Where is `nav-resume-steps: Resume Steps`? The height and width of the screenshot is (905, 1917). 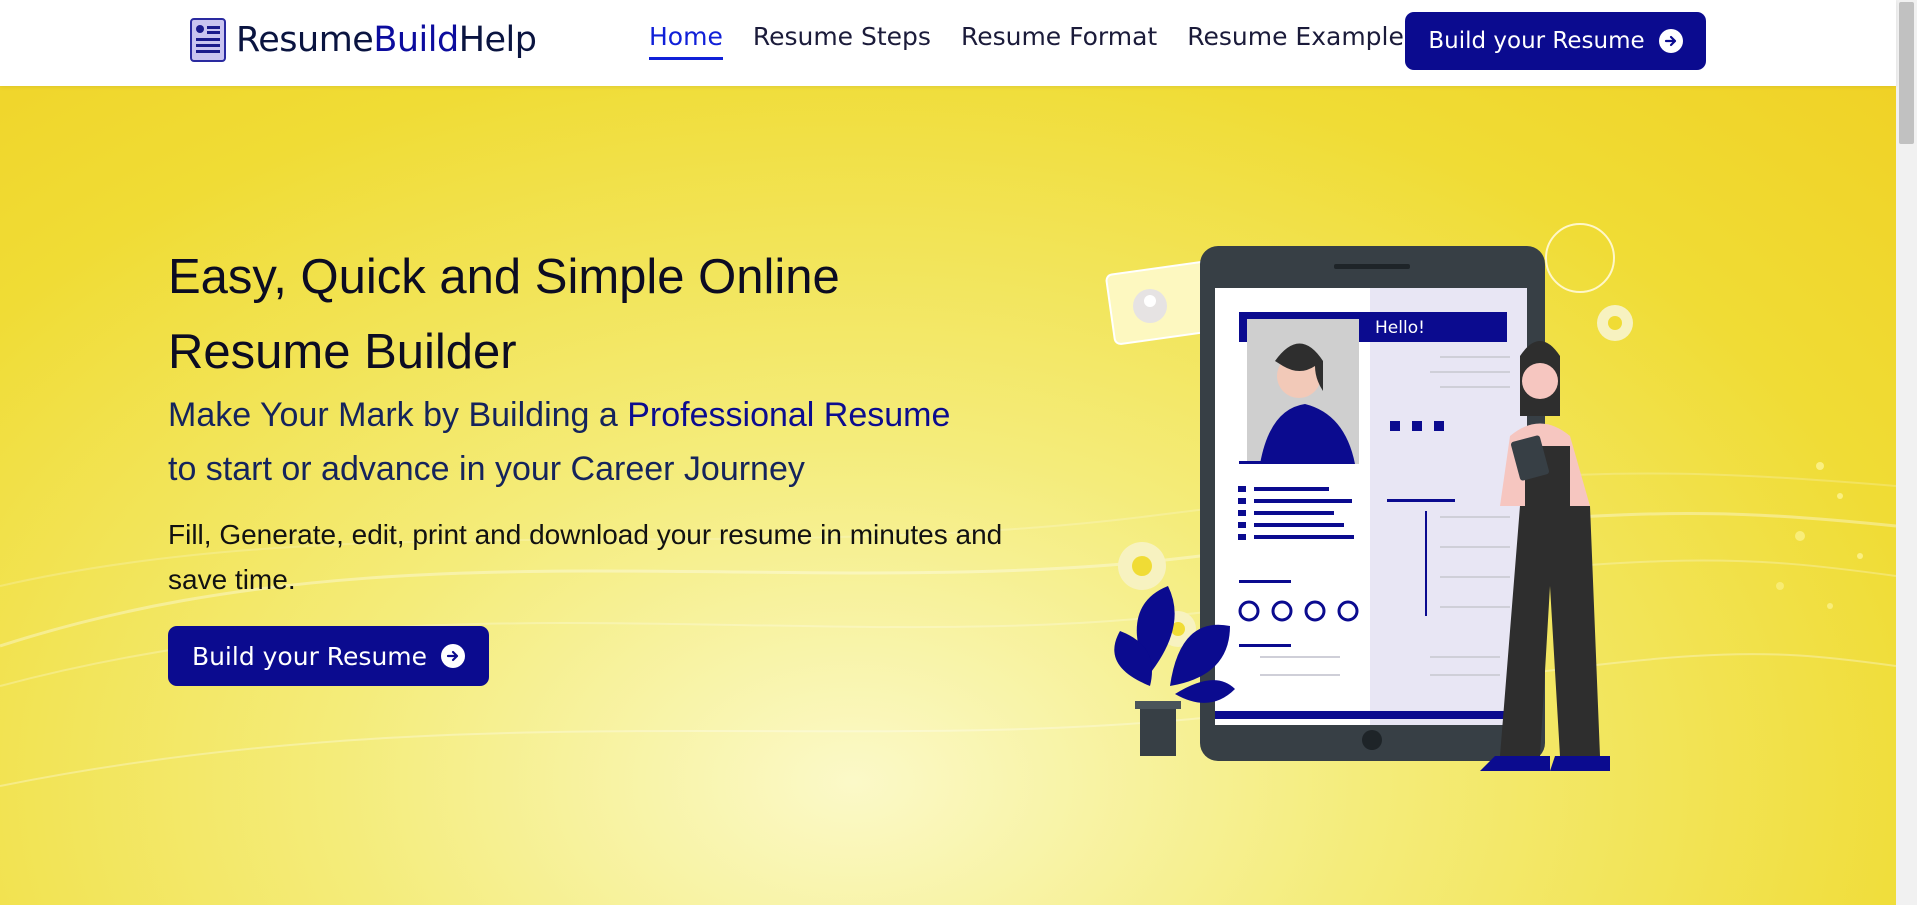
nav-resume-steps: Resume Steps is located at coordinates (842, 39).